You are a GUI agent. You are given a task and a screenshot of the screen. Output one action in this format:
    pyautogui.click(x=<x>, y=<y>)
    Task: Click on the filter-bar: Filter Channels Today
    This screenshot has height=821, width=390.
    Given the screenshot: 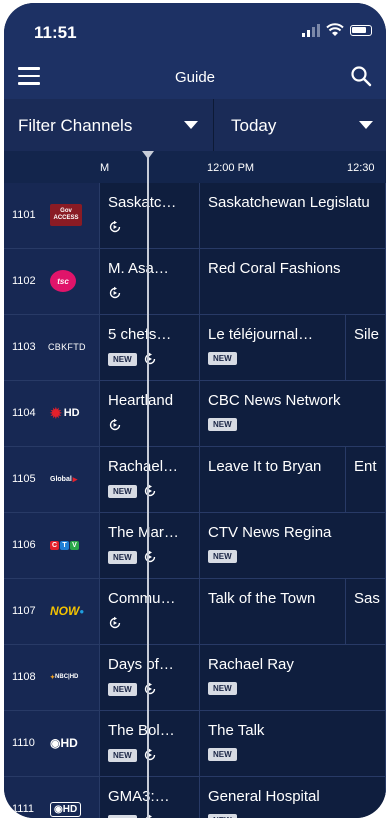 What is the action you would take?
    pyautogui.click(x=195, y=125)
    